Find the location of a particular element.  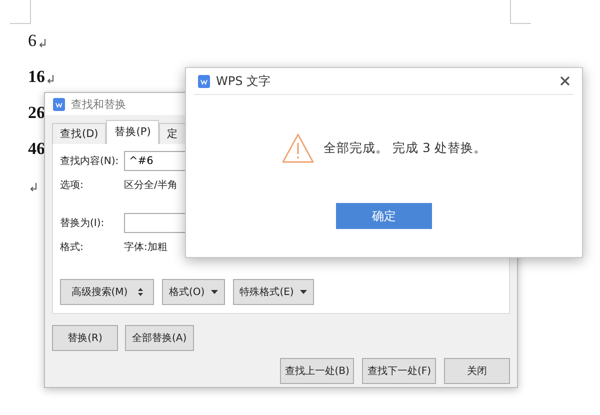

replace-button: 全部替换(A) is located at coordinates (159, 338).